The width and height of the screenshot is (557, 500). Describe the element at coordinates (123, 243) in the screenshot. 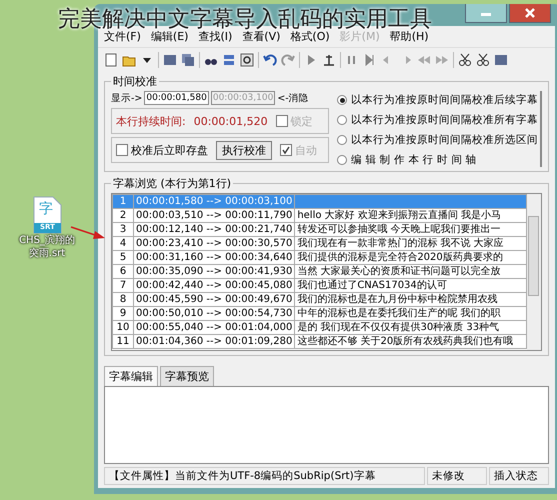

I see `table-cell: 4` at that location.